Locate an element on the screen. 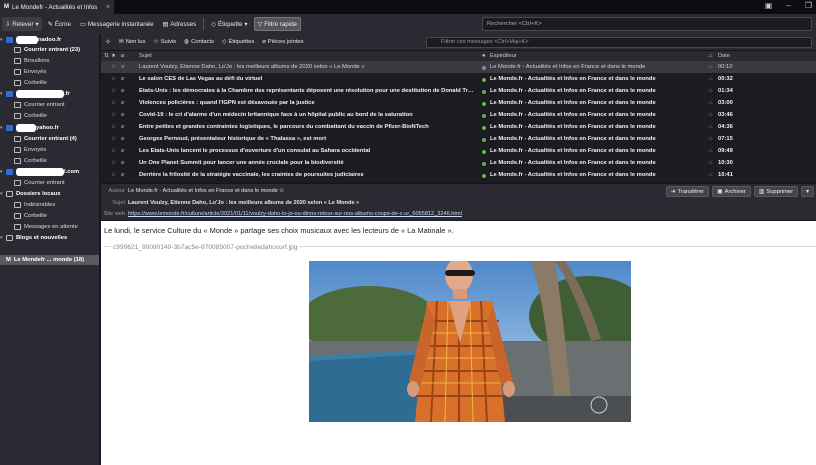 The width and height of the screenshot is (816, 465). forward-button: ➜ Transférer is located at coordinates (687, 191).